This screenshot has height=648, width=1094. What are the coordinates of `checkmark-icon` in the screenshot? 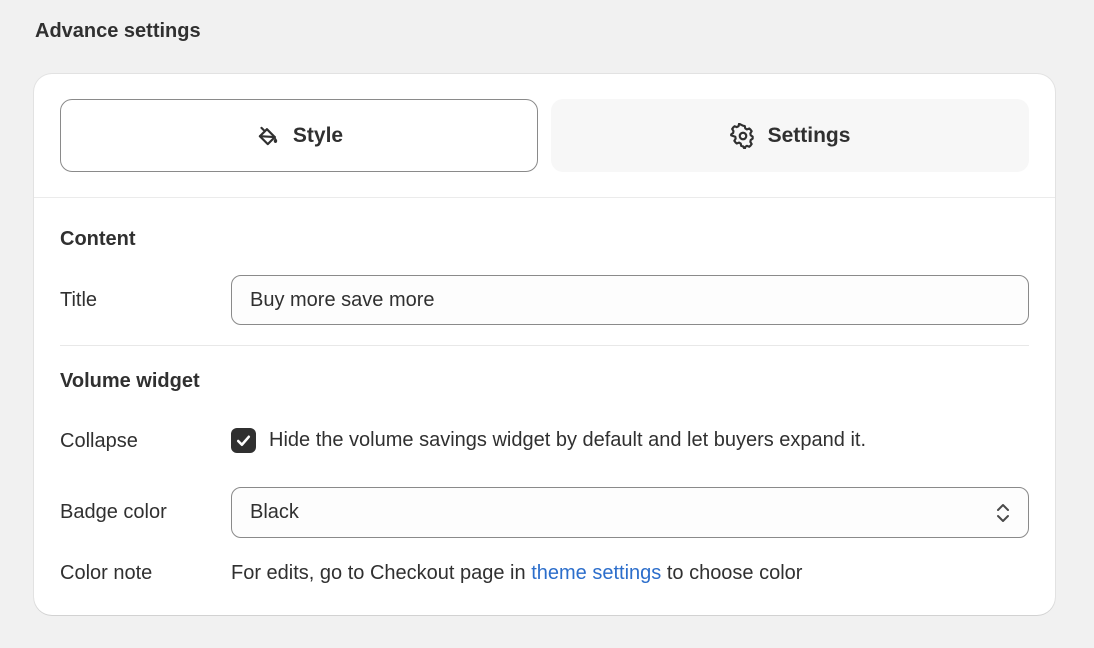 It's located at (243, 441).